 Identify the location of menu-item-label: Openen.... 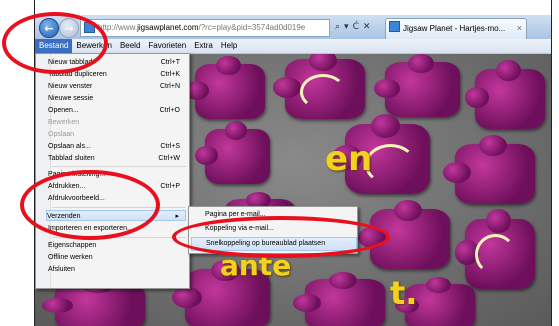
(63, 110).